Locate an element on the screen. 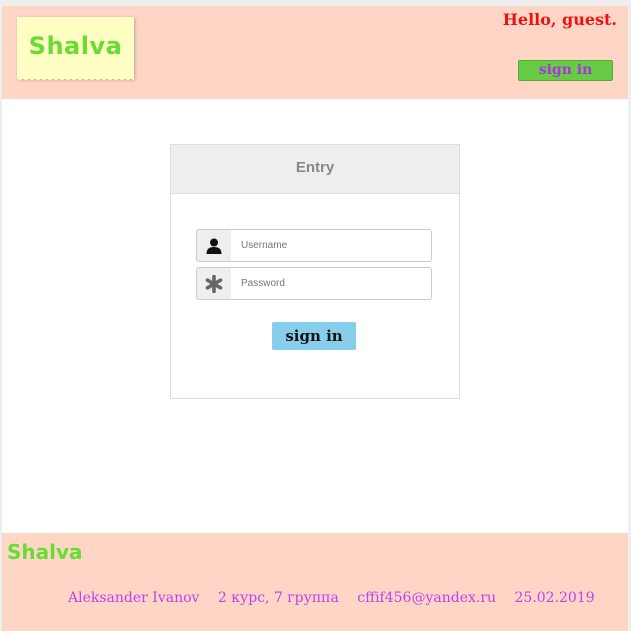 The image size is (631, 631). footer-logo: Shalva is located at coordinates (45, 552).